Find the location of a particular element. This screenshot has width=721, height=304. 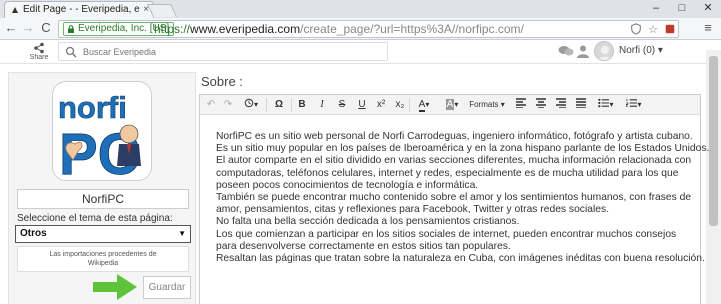

browser-menu-icon: ≡ is located at coordinates (708, 28).